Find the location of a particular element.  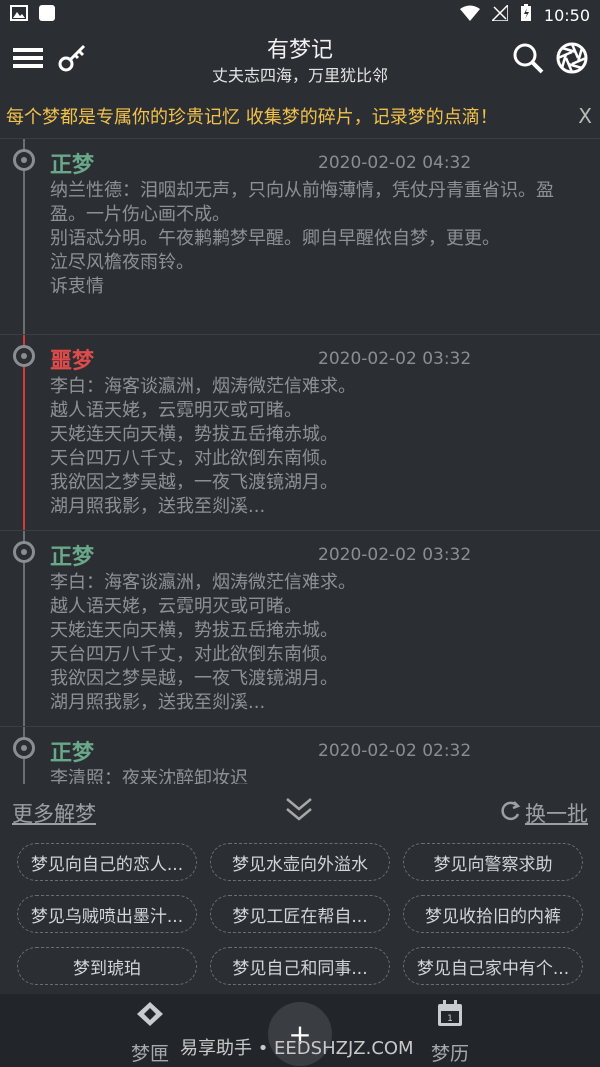

refresh-icon is located at coordinates (510, 813).